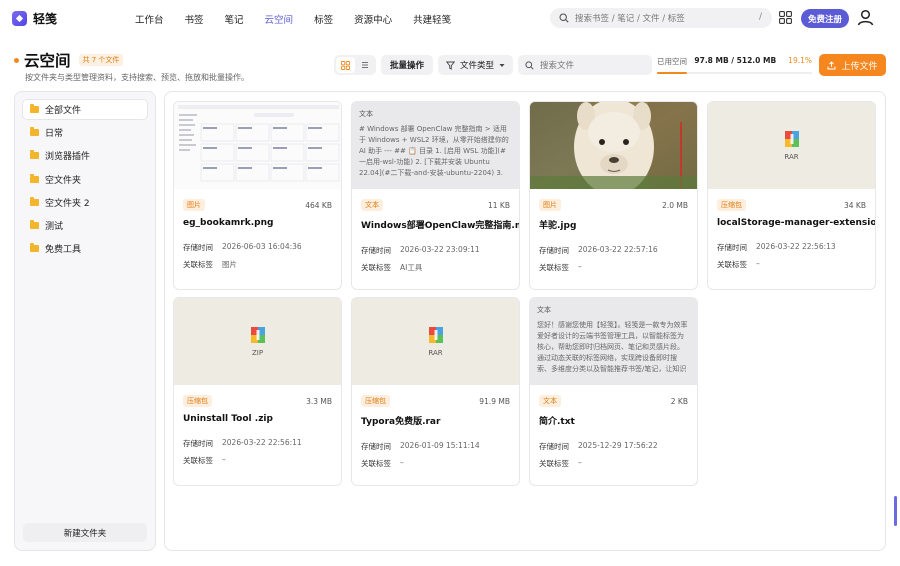 The image size is (900, 566). Describe the element at coordinates (796, 246) in the screenshot. I see `file-time: 2026-03-22 22:56:13` at that location.